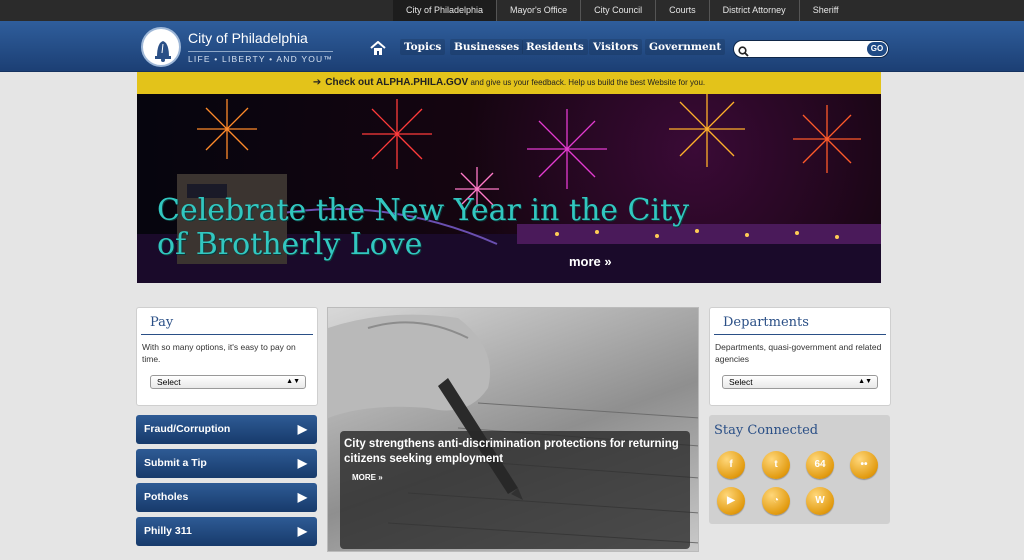 The image size is (1024, 560). Describe the element at coordinates (776, 501) in the screenshot. I see `rss-icon: ◔` at that location.